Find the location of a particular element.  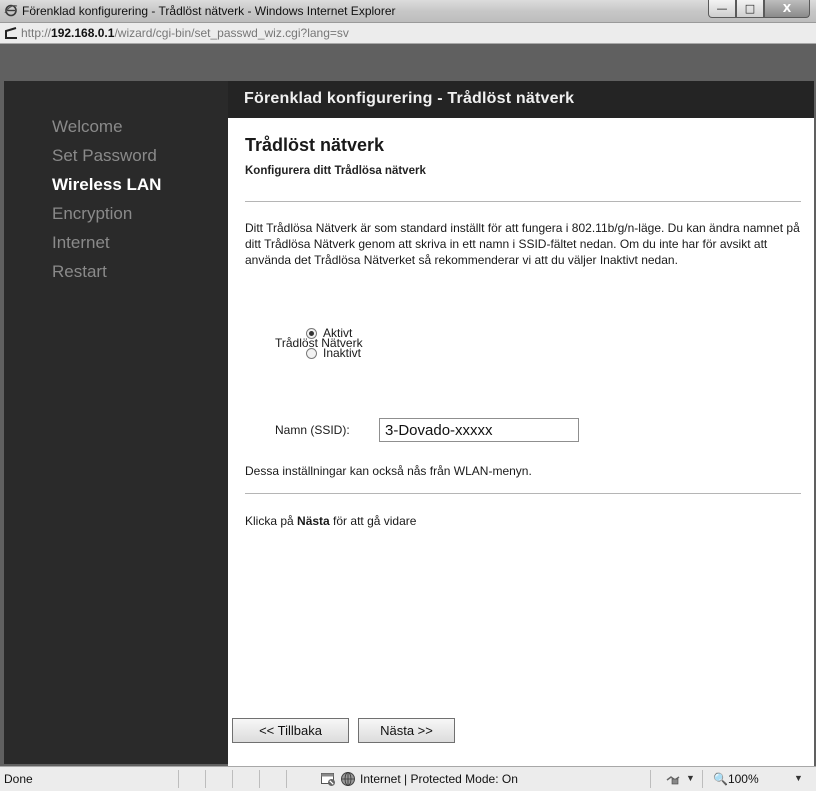

minimize-icon: — is located at coordinates (722, 8).